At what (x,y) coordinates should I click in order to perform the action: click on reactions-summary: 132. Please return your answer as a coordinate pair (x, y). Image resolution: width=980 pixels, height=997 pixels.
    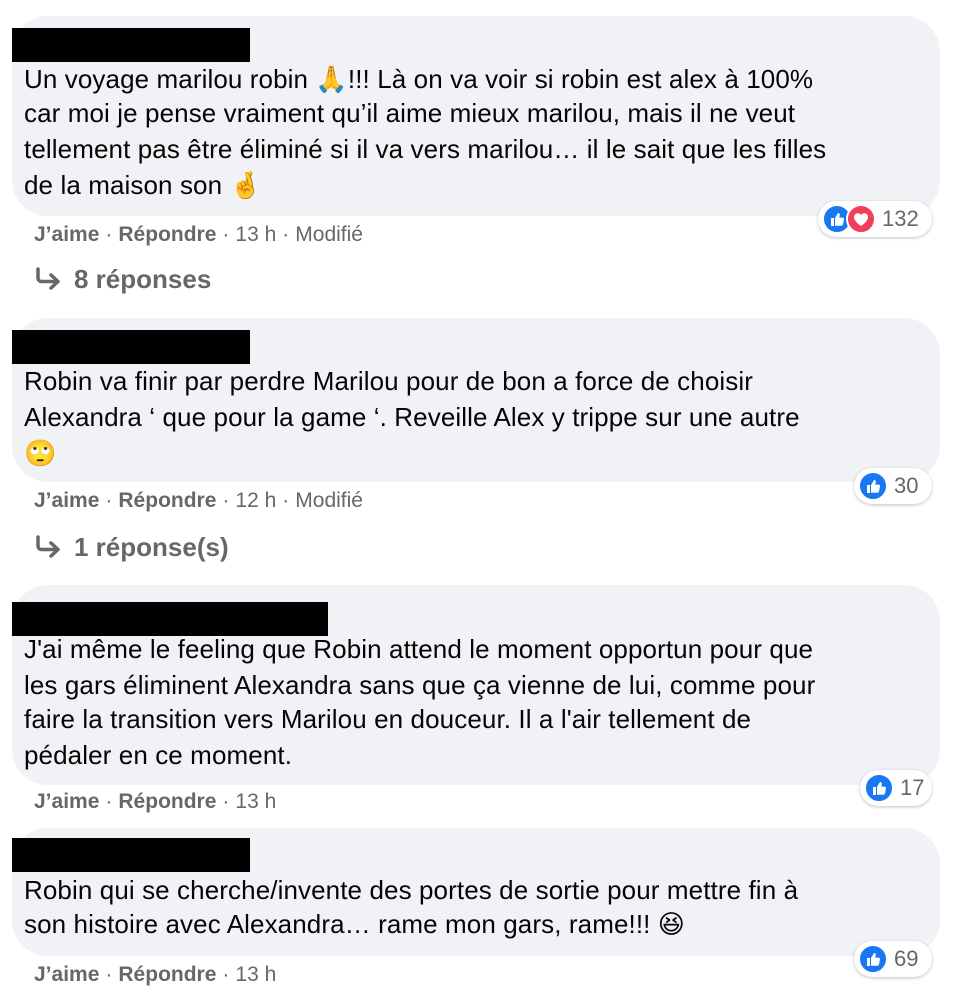
    Looking at the image, I should click on (875, 219).